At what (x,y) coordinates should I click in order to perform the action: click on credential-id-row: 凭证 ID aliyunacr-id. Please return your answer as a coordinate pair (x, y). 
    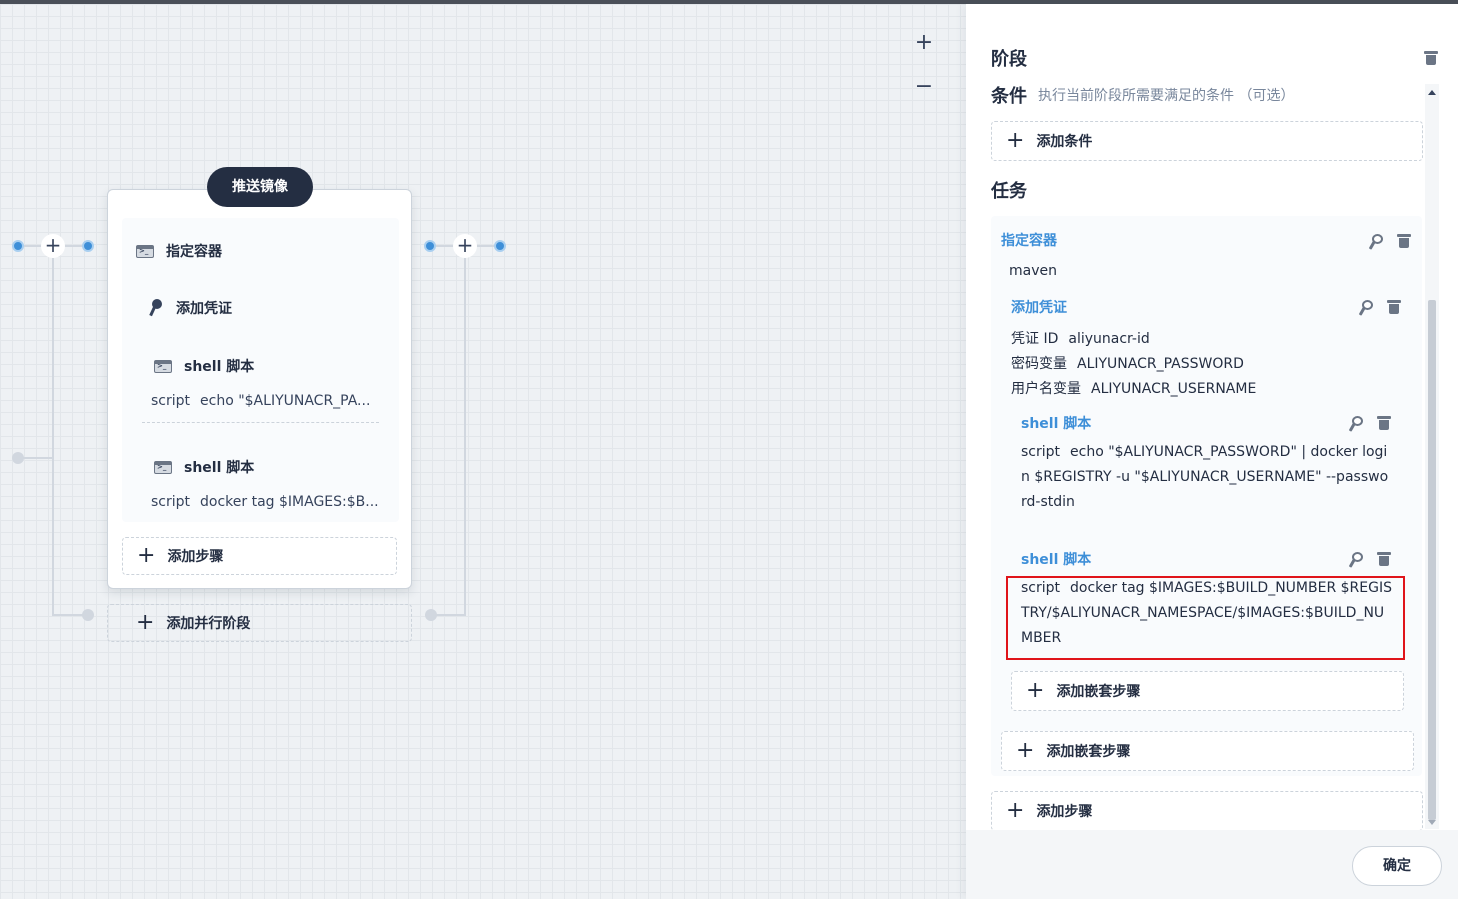
    Looking at the image, I should click on (1080, 338).